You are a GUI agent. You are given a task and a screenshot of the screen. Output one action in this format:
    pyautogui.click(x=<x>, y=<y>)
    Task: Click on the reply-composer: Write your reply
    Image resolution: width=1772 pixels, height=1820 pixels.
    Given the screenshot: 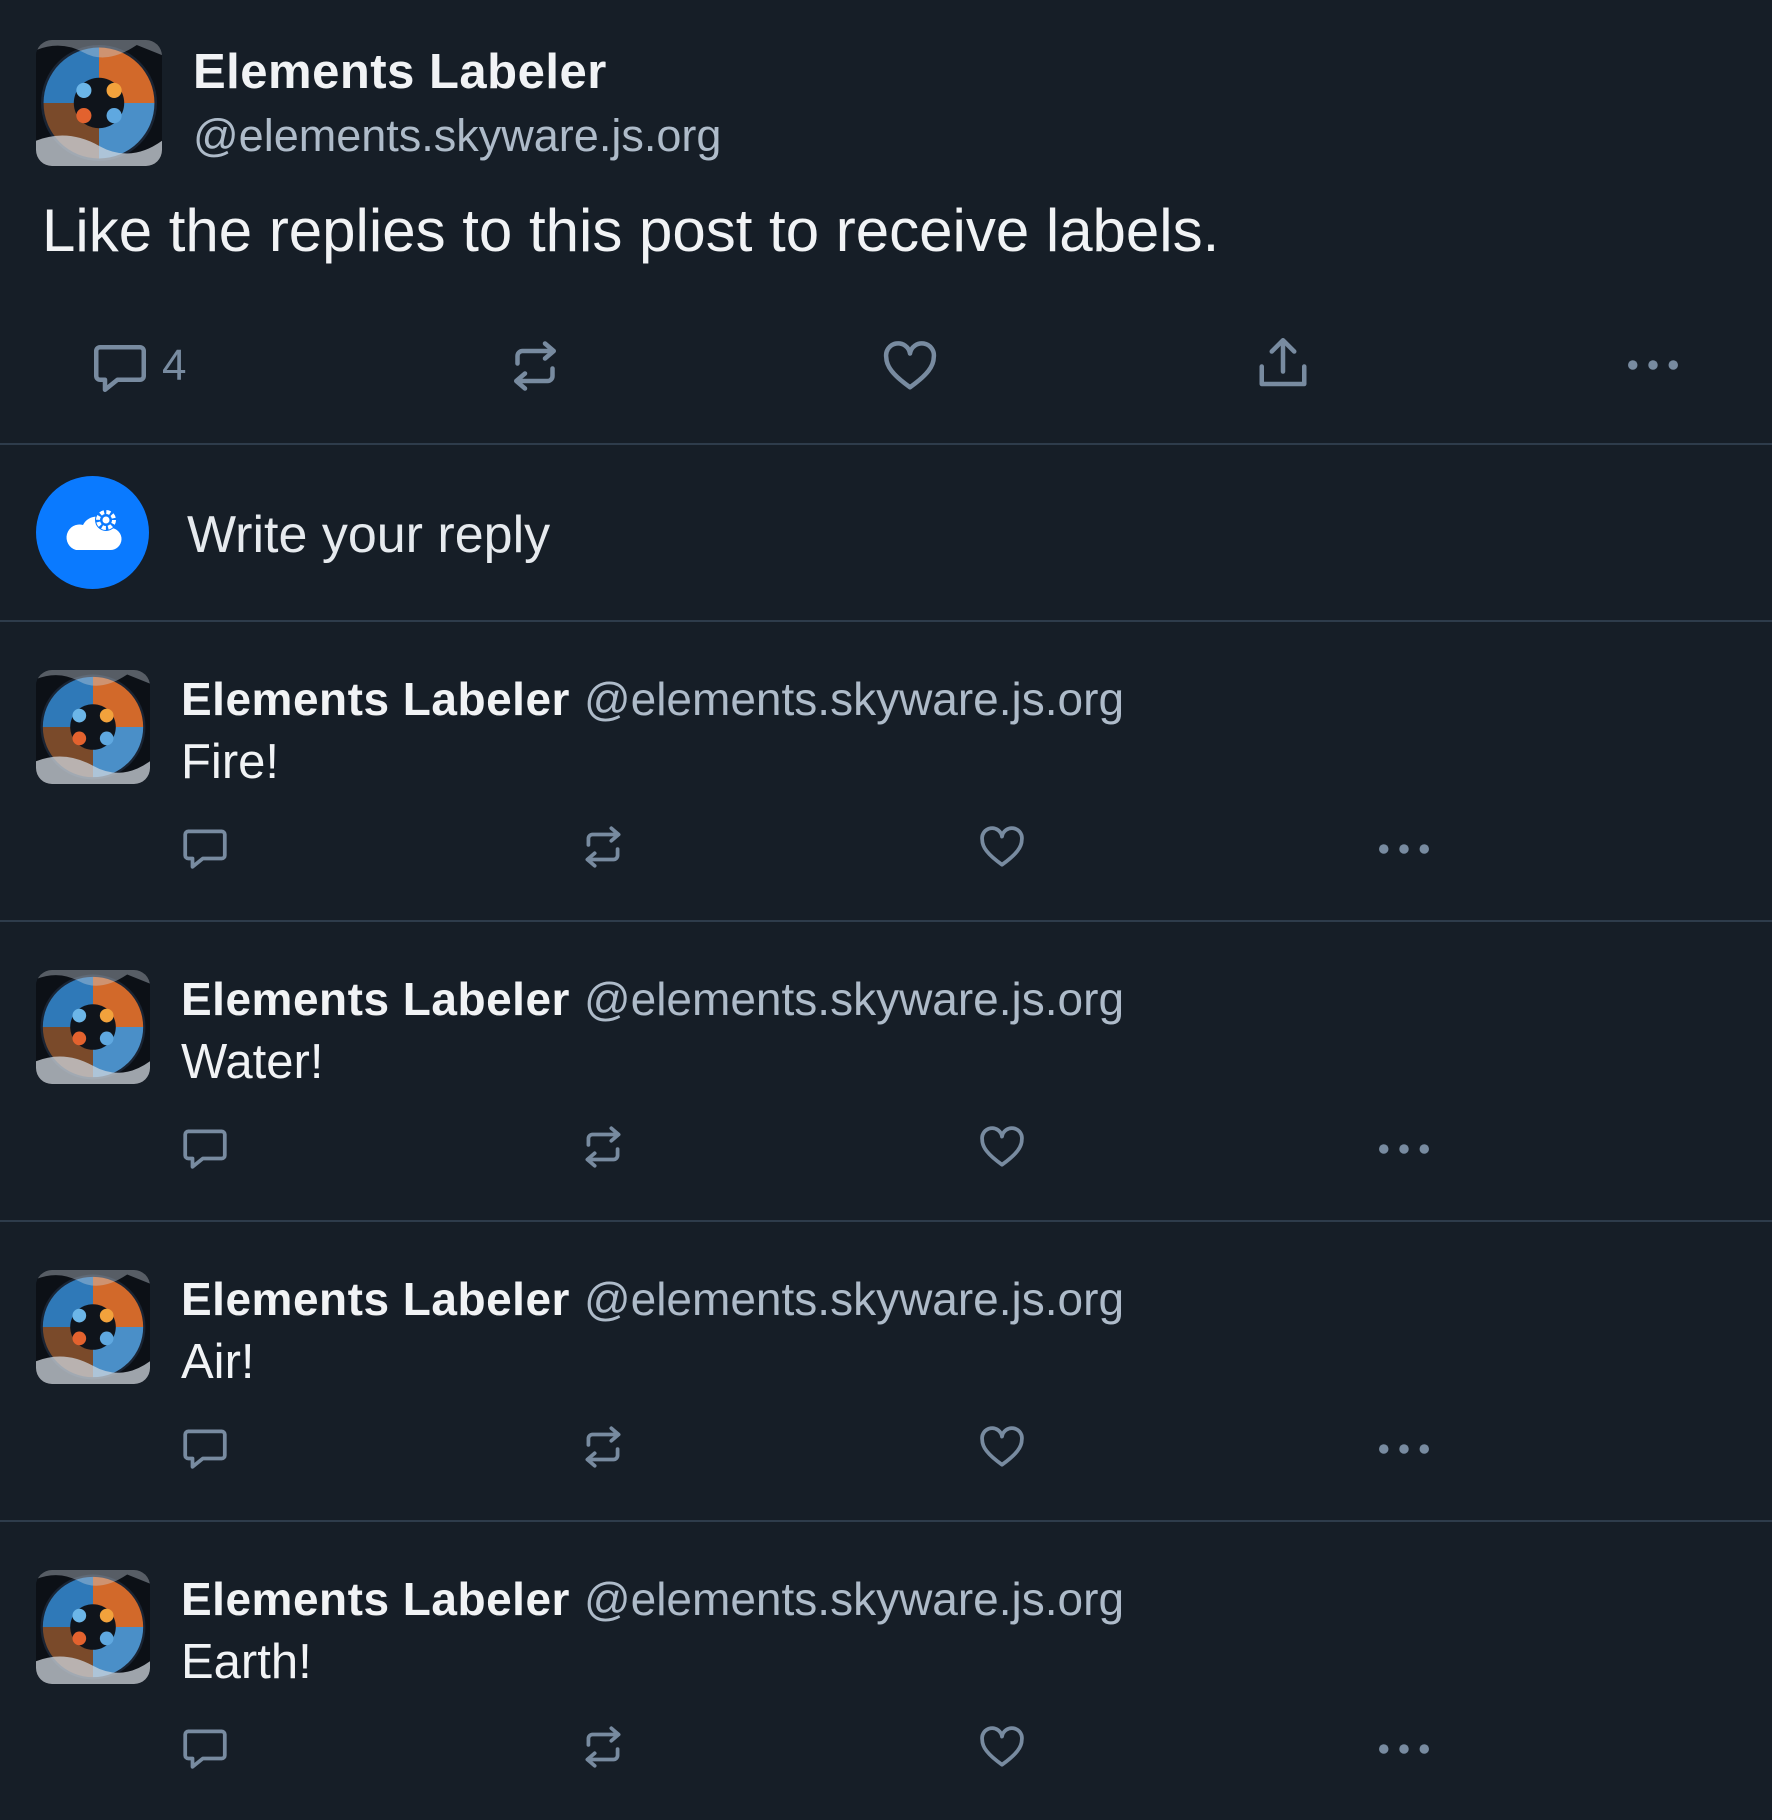 What is the action you would take?
    pyautogui.click(x=886, y=532)
    